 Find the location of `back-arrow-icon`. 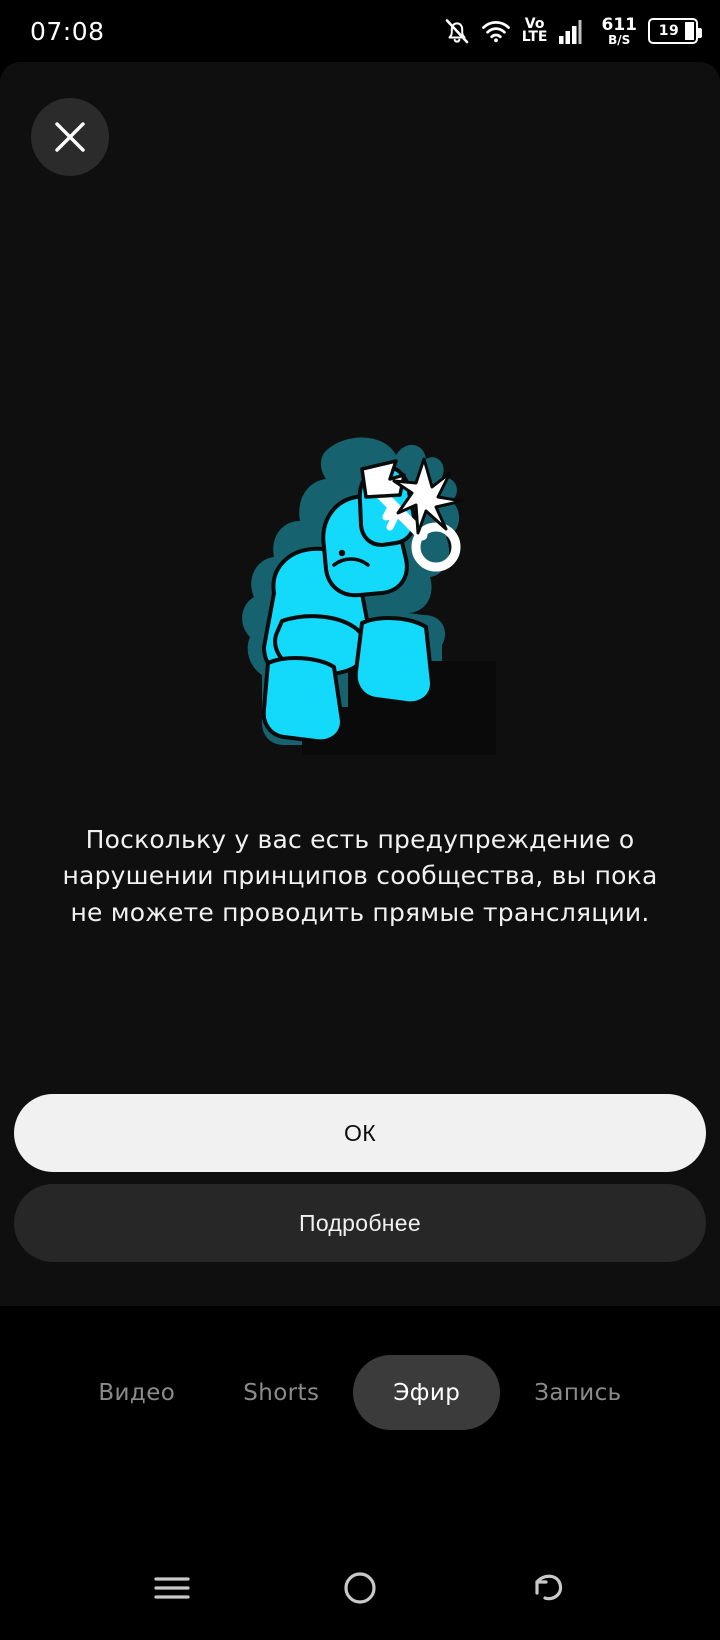

back-arrow-icon is located at coordinates (549, 1587).